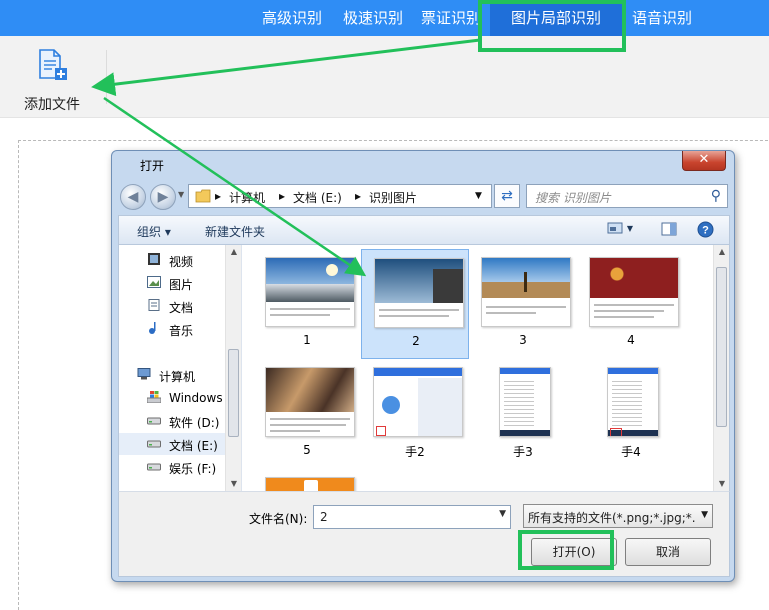  What do you see at coordinates (154, 397) in the screenshot?
I see `windows-drive-icon` at bounding box center [154, 397].